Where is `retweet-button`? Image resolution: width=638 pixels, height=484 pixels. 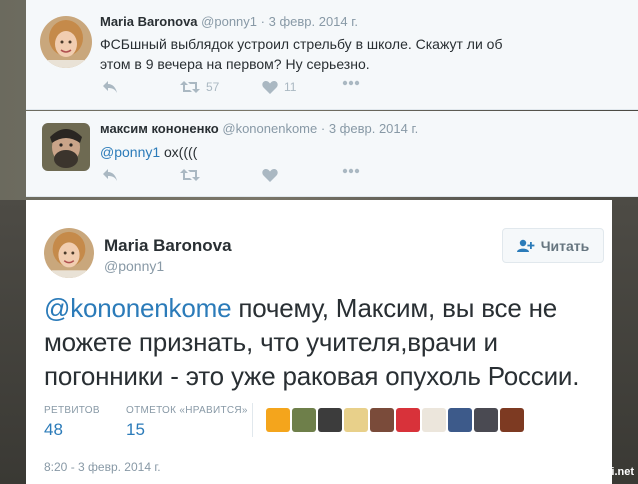 retweet-button is located at coordinates (190, 175).